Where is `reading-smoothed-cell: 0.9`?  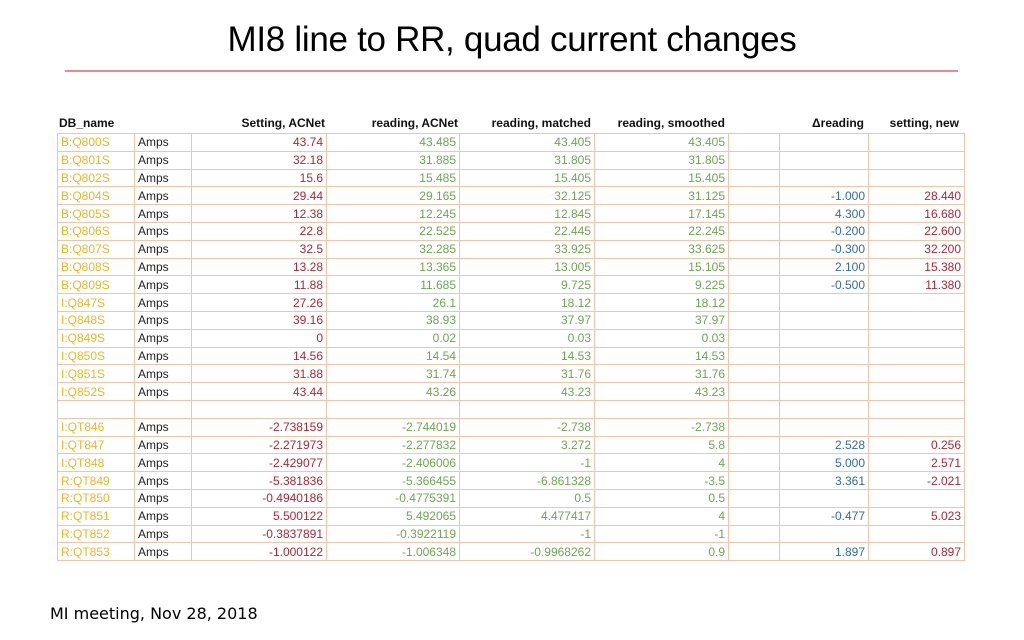
reading-smoothed-cell: 0.9 is located at coordinates (661, 552).